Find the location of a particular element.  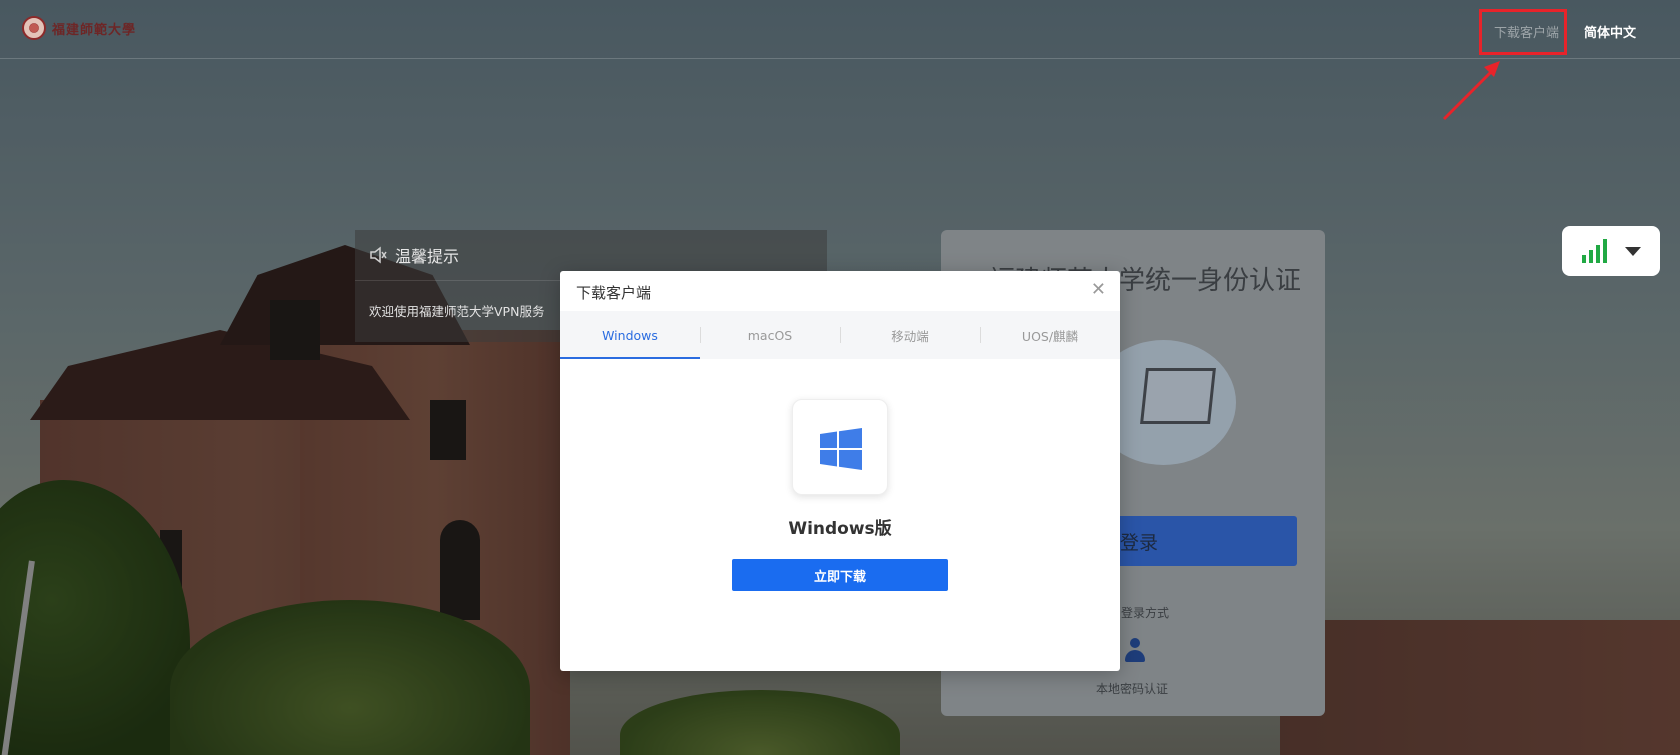

tab-uos-kylin: UOS/麒麟 is located at coordinates (1050, 335).